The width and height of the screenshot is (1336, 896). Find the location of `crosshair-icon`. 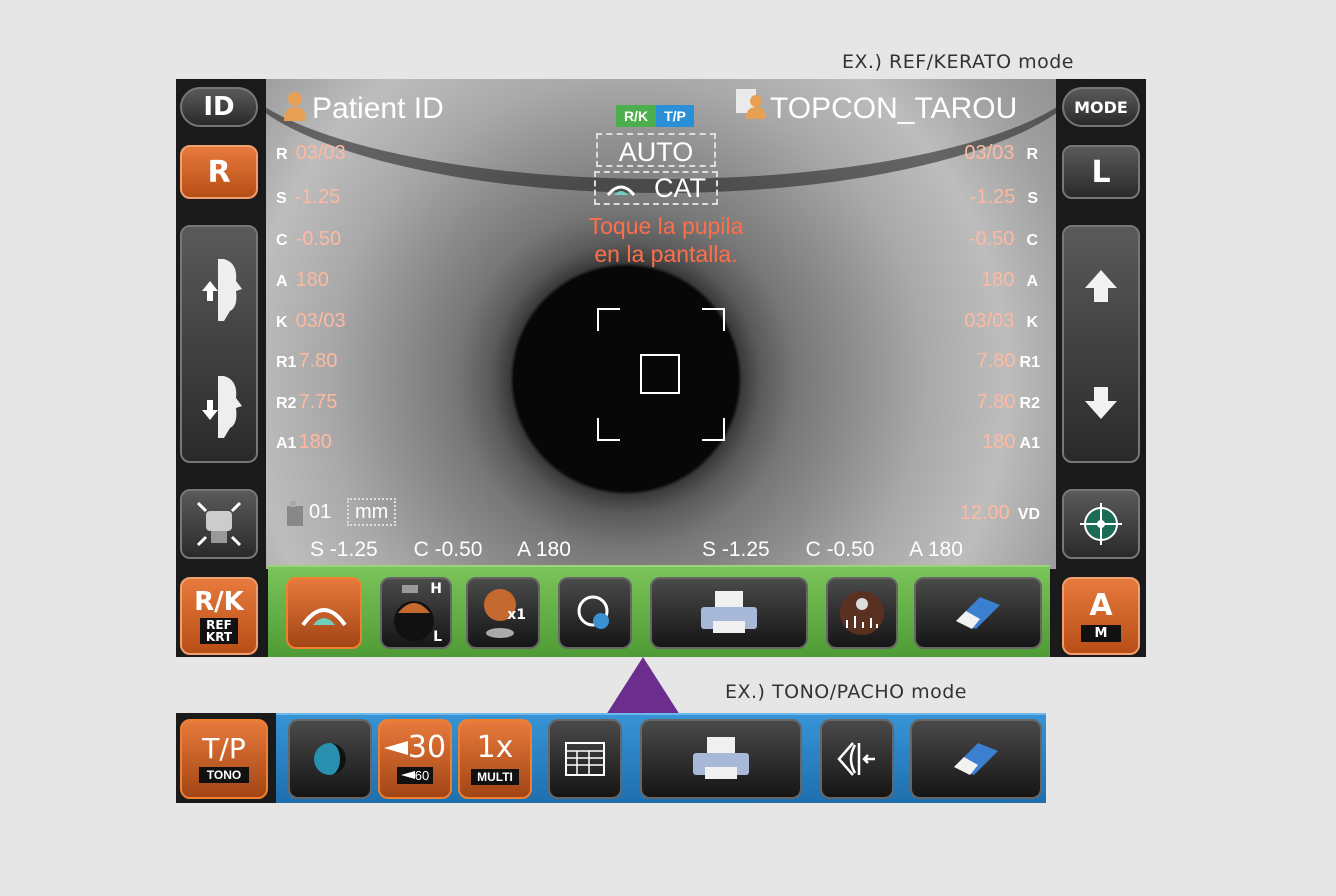

crosshair-icon is located at coordinates (1101, 524).